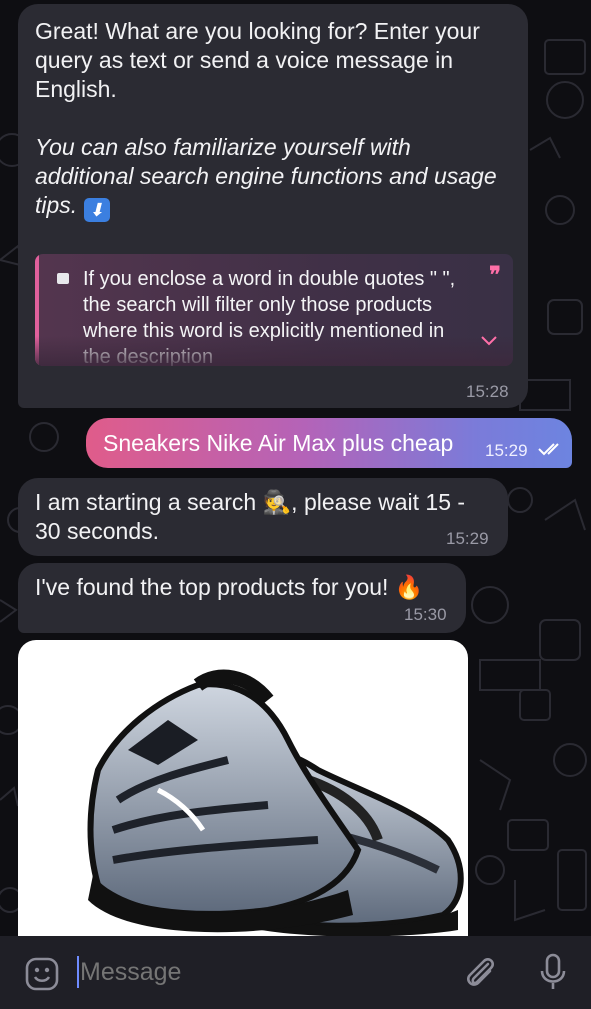  I want to click on down-arrow-emoji: ⬇, so click(96, 210).